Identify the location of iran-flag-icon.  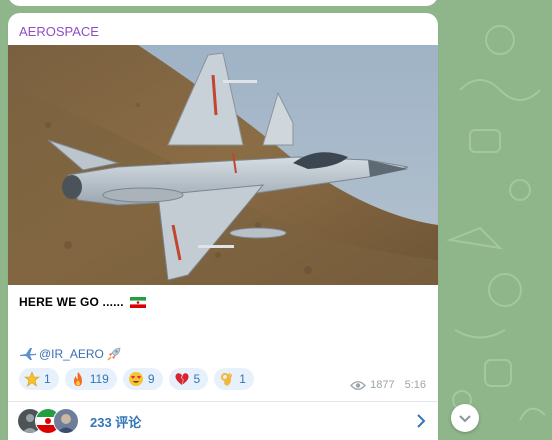
(138, 302).